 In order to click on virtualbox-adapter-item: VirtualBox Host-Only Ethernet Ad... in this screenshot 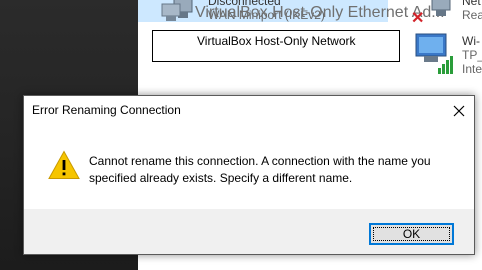, I will do `click(291, 11)`.